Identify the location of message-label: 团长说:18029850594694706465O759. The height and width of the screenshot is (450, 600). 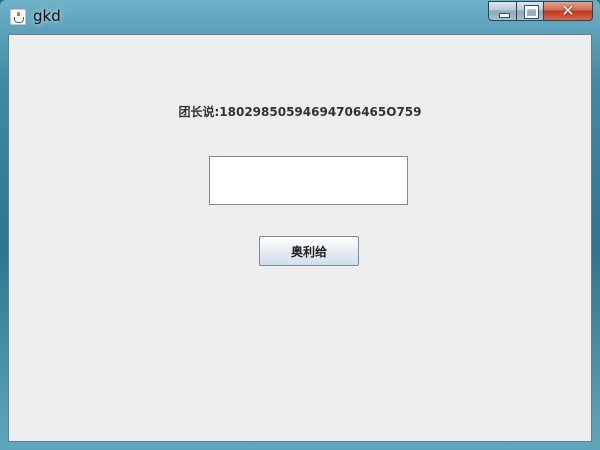
(300, 112).